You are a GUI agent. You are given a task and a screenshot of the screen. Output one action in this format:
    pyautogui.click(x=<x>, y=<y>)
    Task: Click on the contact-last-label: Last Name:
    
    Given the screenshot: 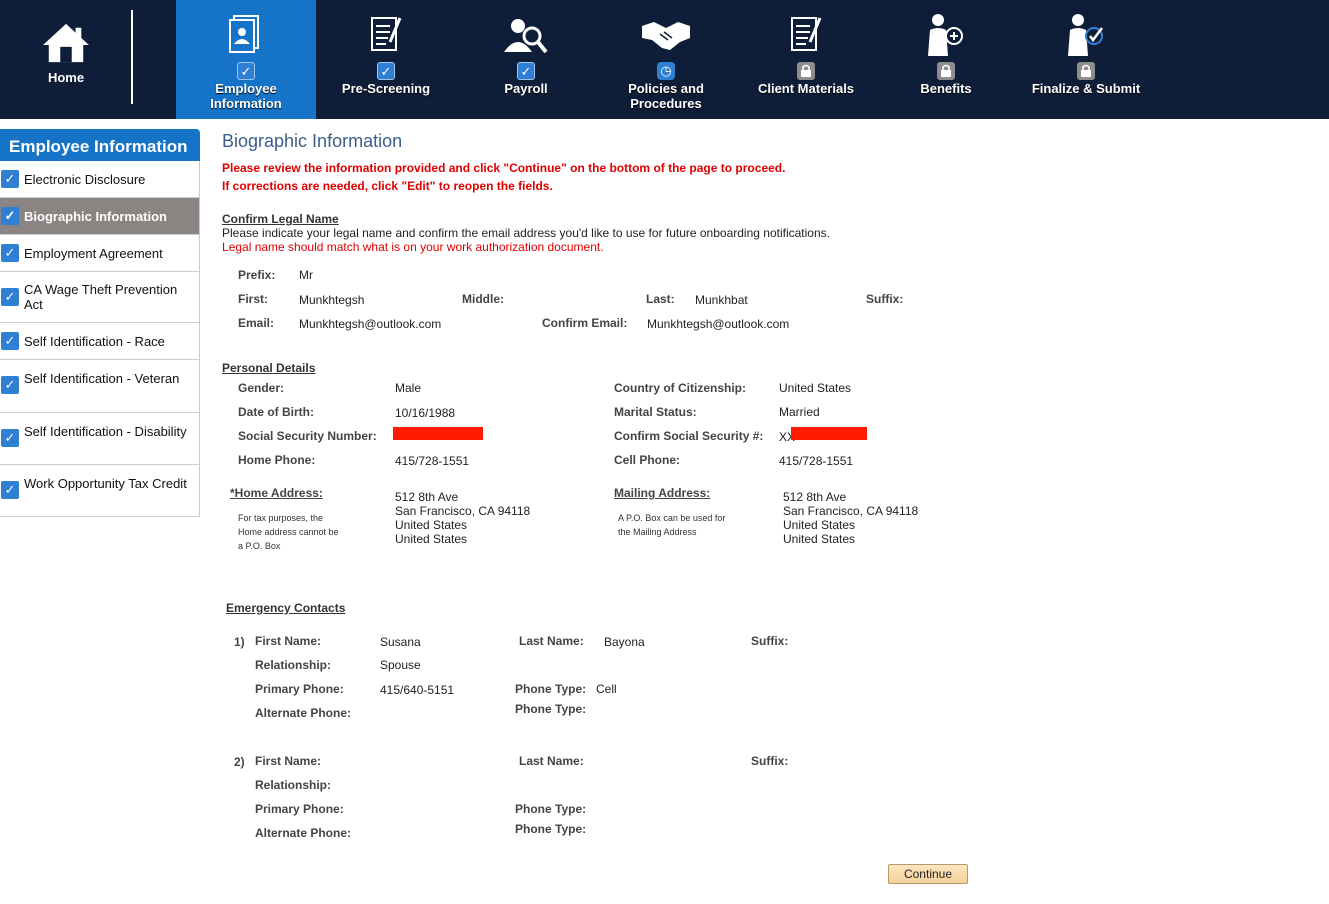 What is the action you would take?
    pyautogui.click(x=551, y=641)
    